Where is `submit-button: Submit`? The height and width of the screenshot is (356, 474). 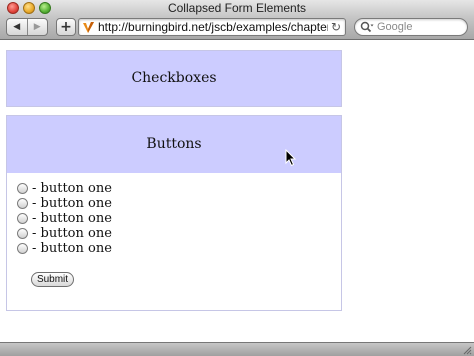 submit-button: Submit is located at coordinates (52, 279).